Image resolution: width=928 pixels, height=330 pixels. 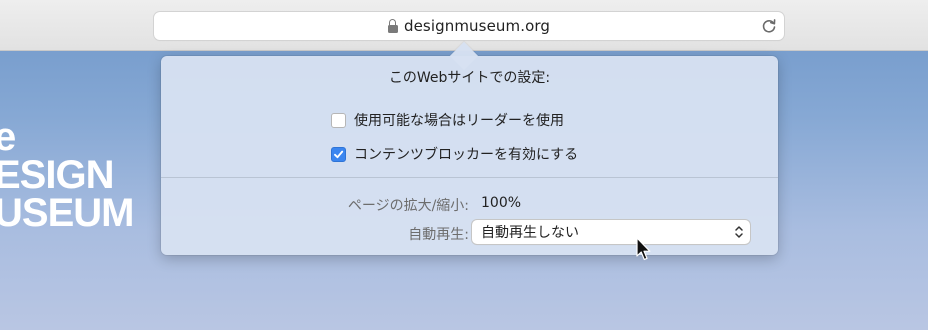 I want to click on checkmark-icon, so click(x=339, y=154).